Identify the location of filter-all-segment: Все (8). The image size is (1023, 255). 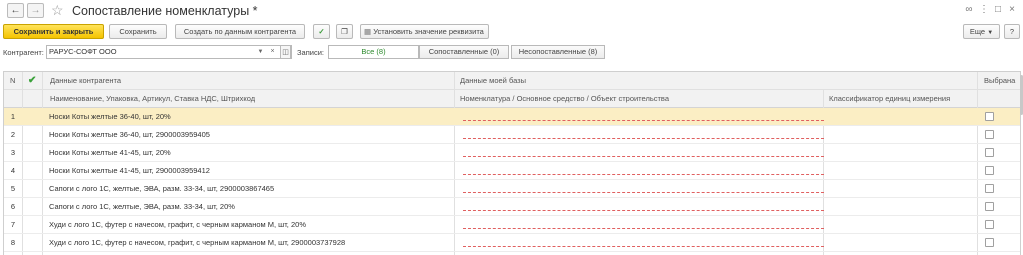
(373, 52).